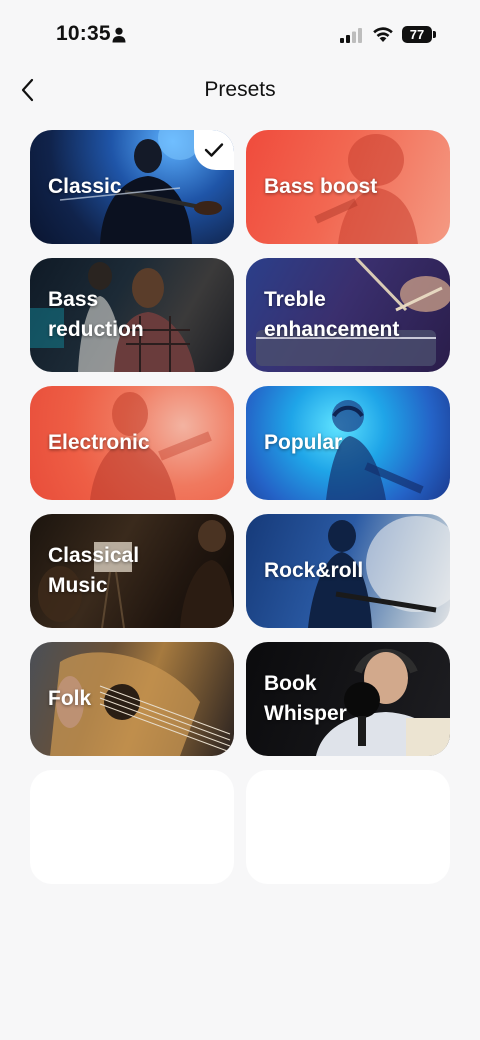 This screenshot has height=1040, width=480. I want to click on preset-label: Electronic, so click(99, 442).